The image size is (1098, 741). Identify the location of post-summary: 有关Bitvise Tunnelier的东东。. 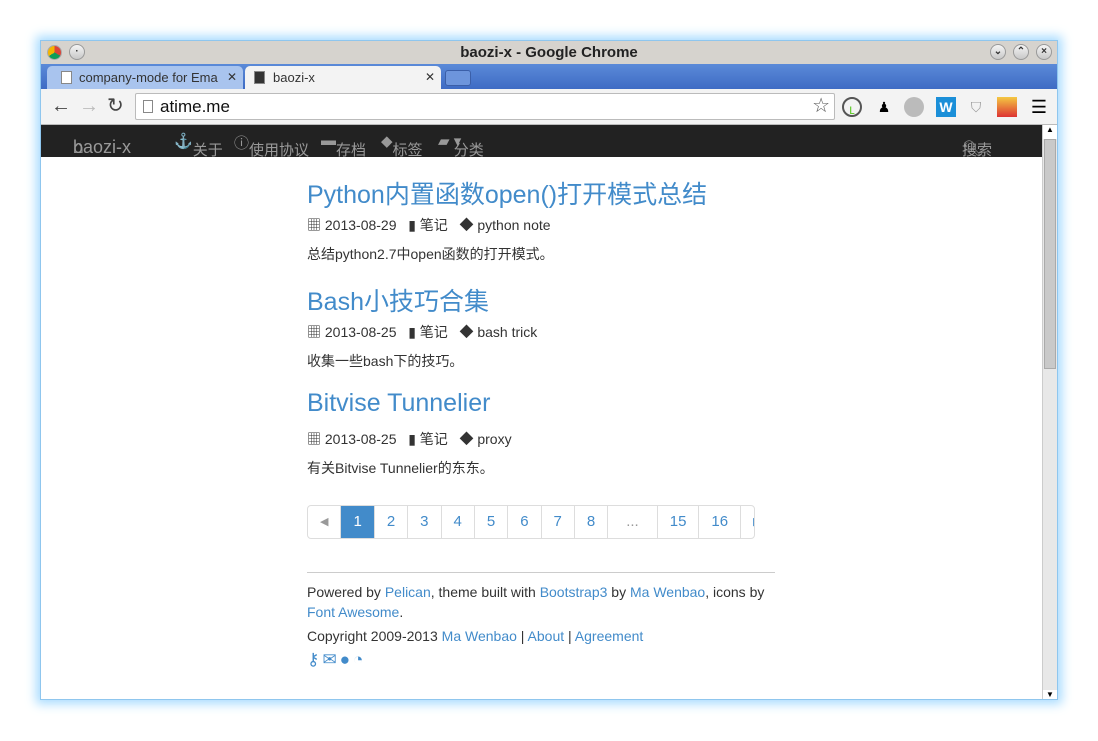
(400, 468).